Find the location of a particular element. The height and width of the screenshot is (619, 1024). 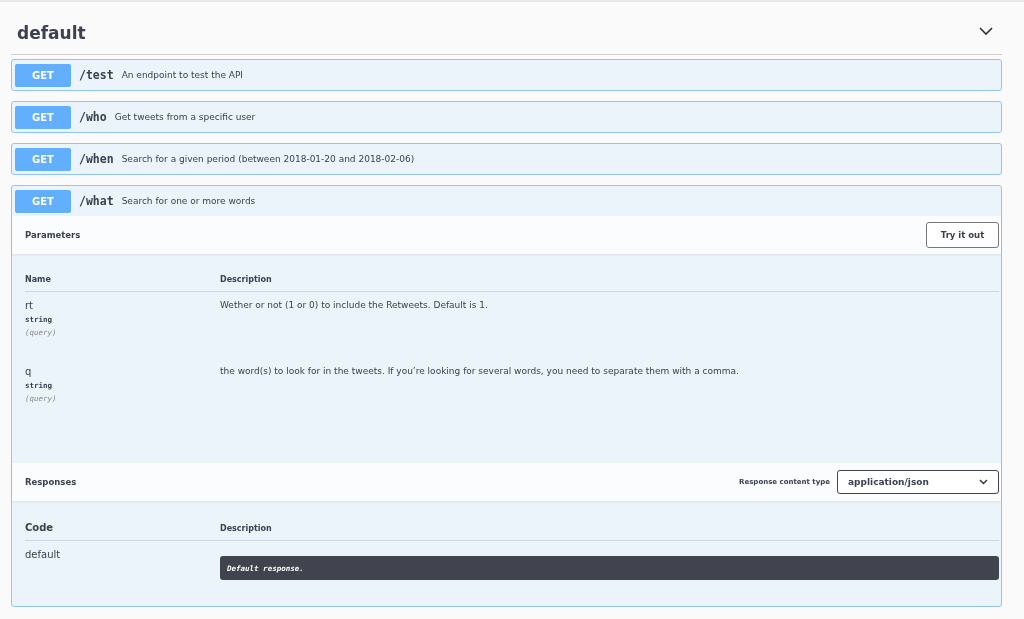

operation-summary-bar: GET /what Search for one or more words is located at coordinates (506, 201).